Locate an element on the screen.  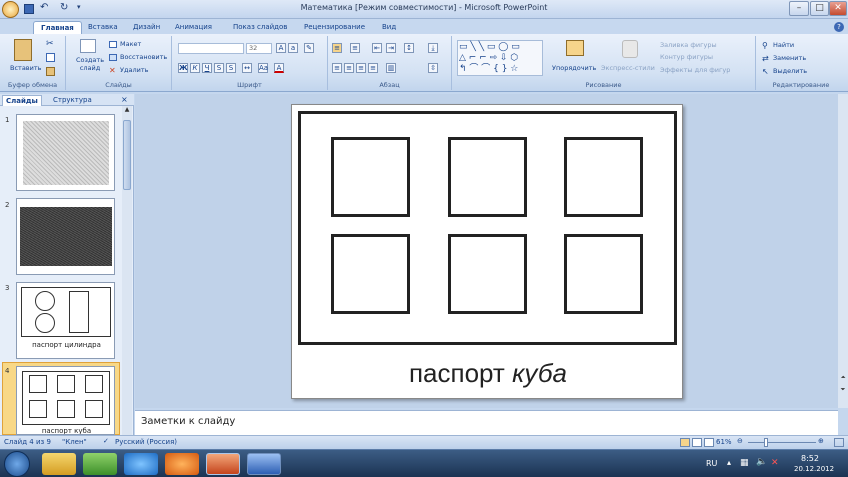
notes-pane: Заметки к слайду is located at coordinates (486, 422).